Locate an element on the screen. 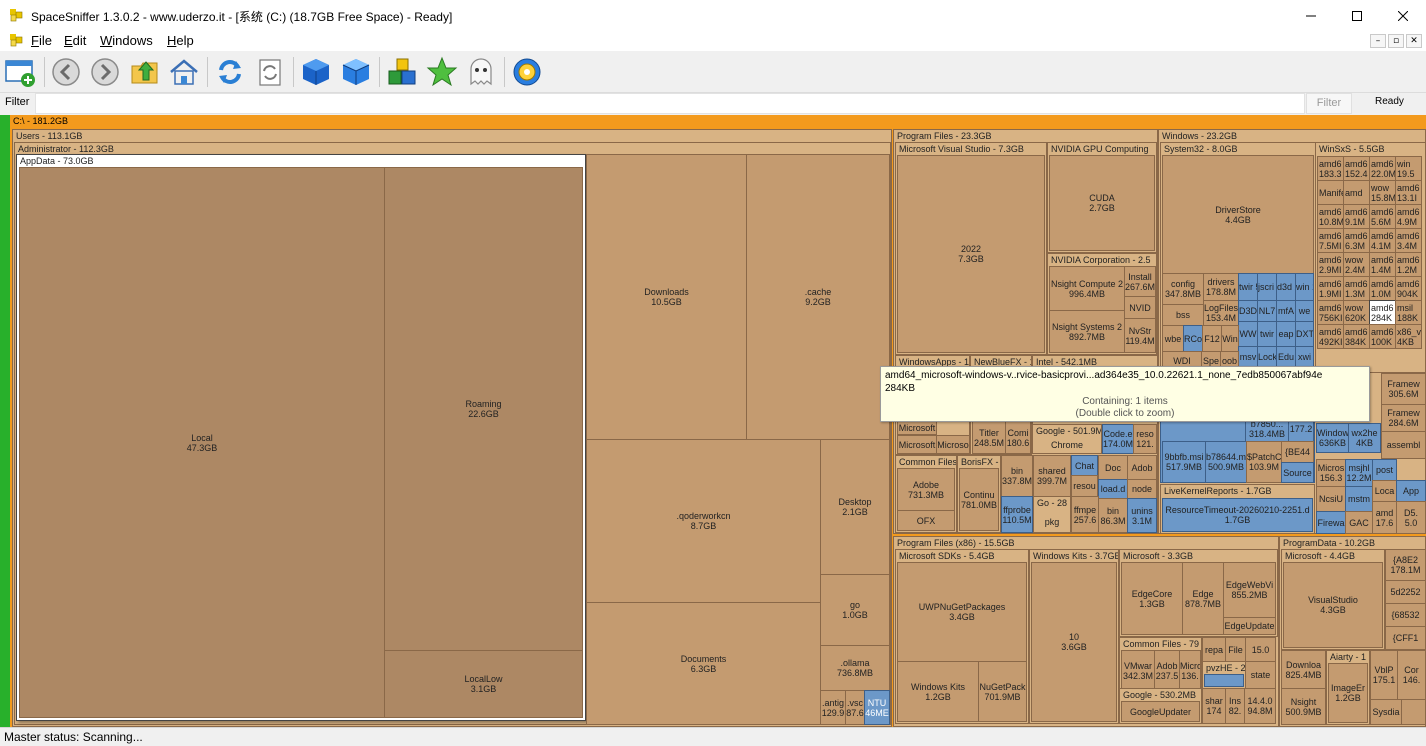 This screenshot has height=746, width=1426. winsxs-cell: amd6 4.1M is located at coordinates (1382, 240).